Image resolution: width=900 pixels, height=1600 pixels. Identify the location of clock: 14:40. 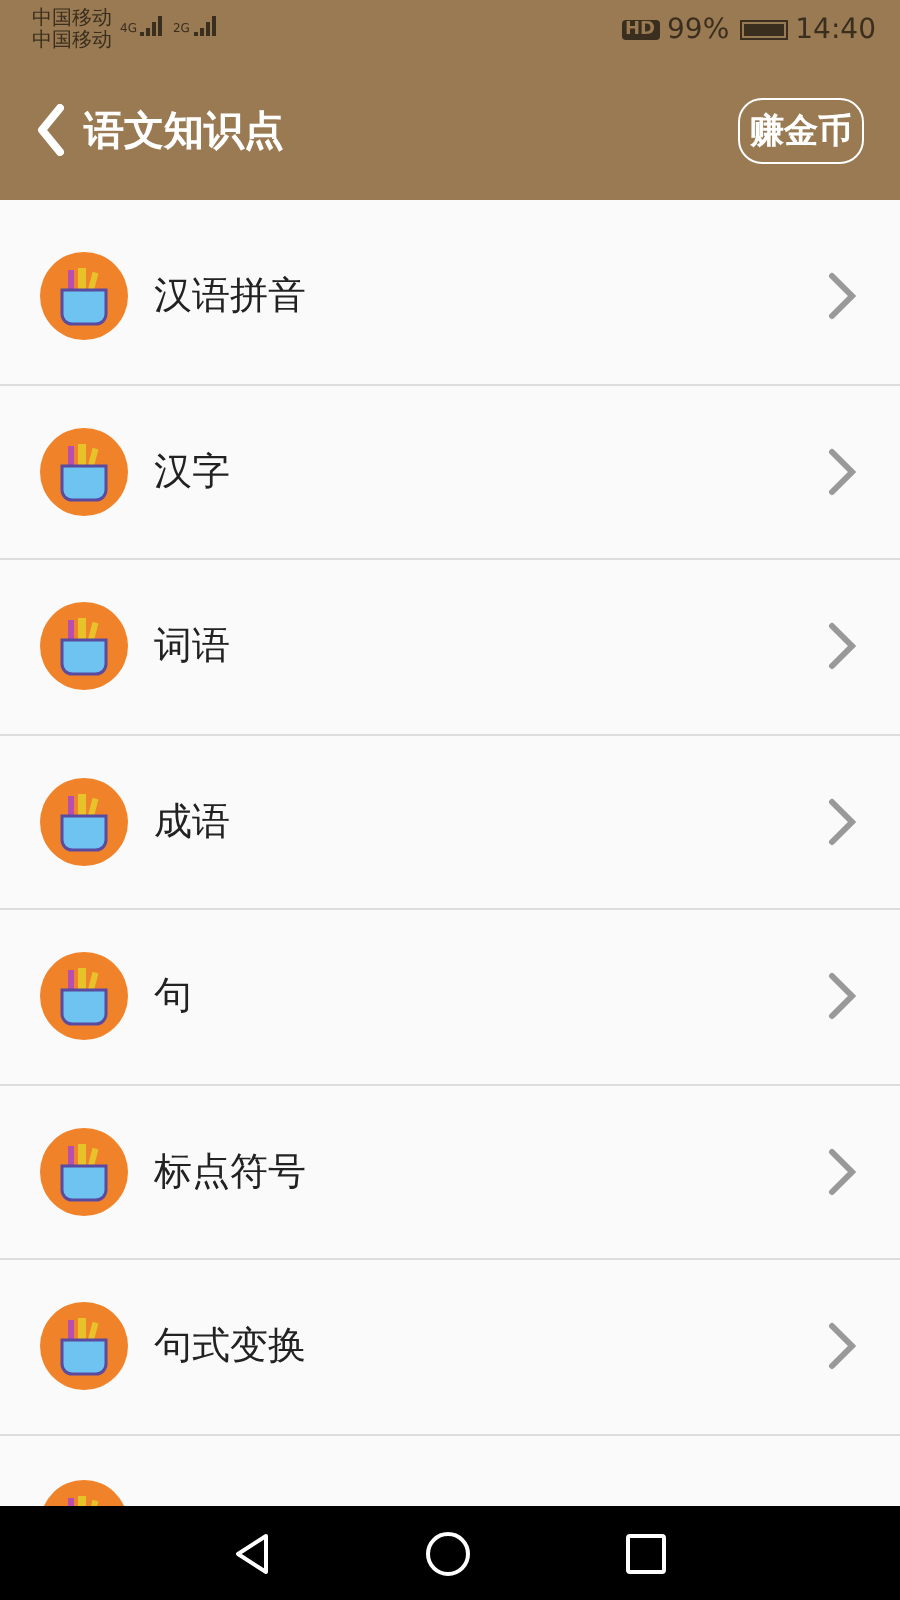
(835, 30).